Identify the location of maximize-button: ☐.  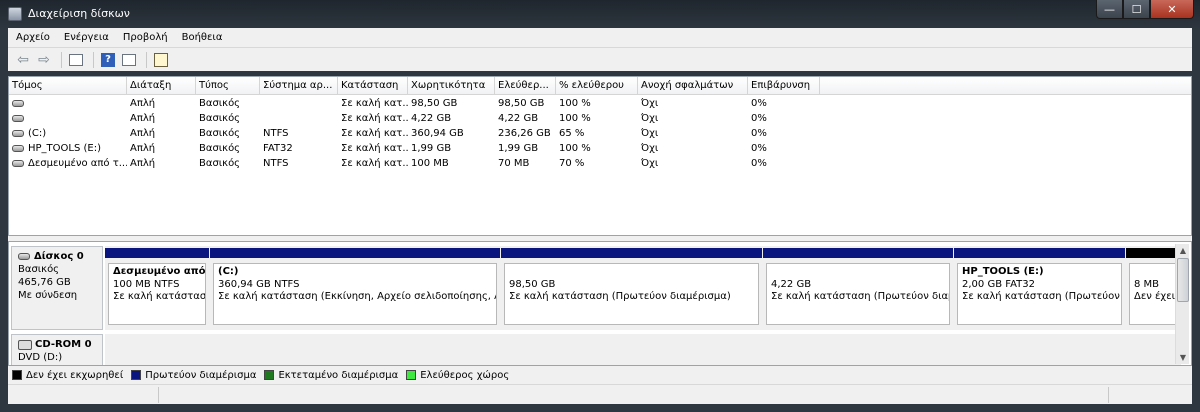
(1136, 9).